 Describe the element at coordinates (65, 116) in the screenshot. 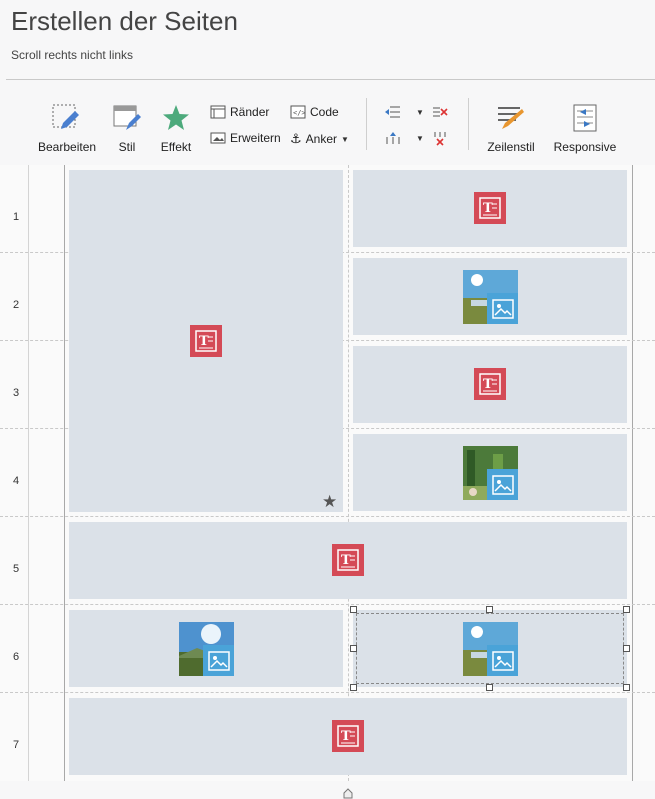

I see `edit-icon` at that location.